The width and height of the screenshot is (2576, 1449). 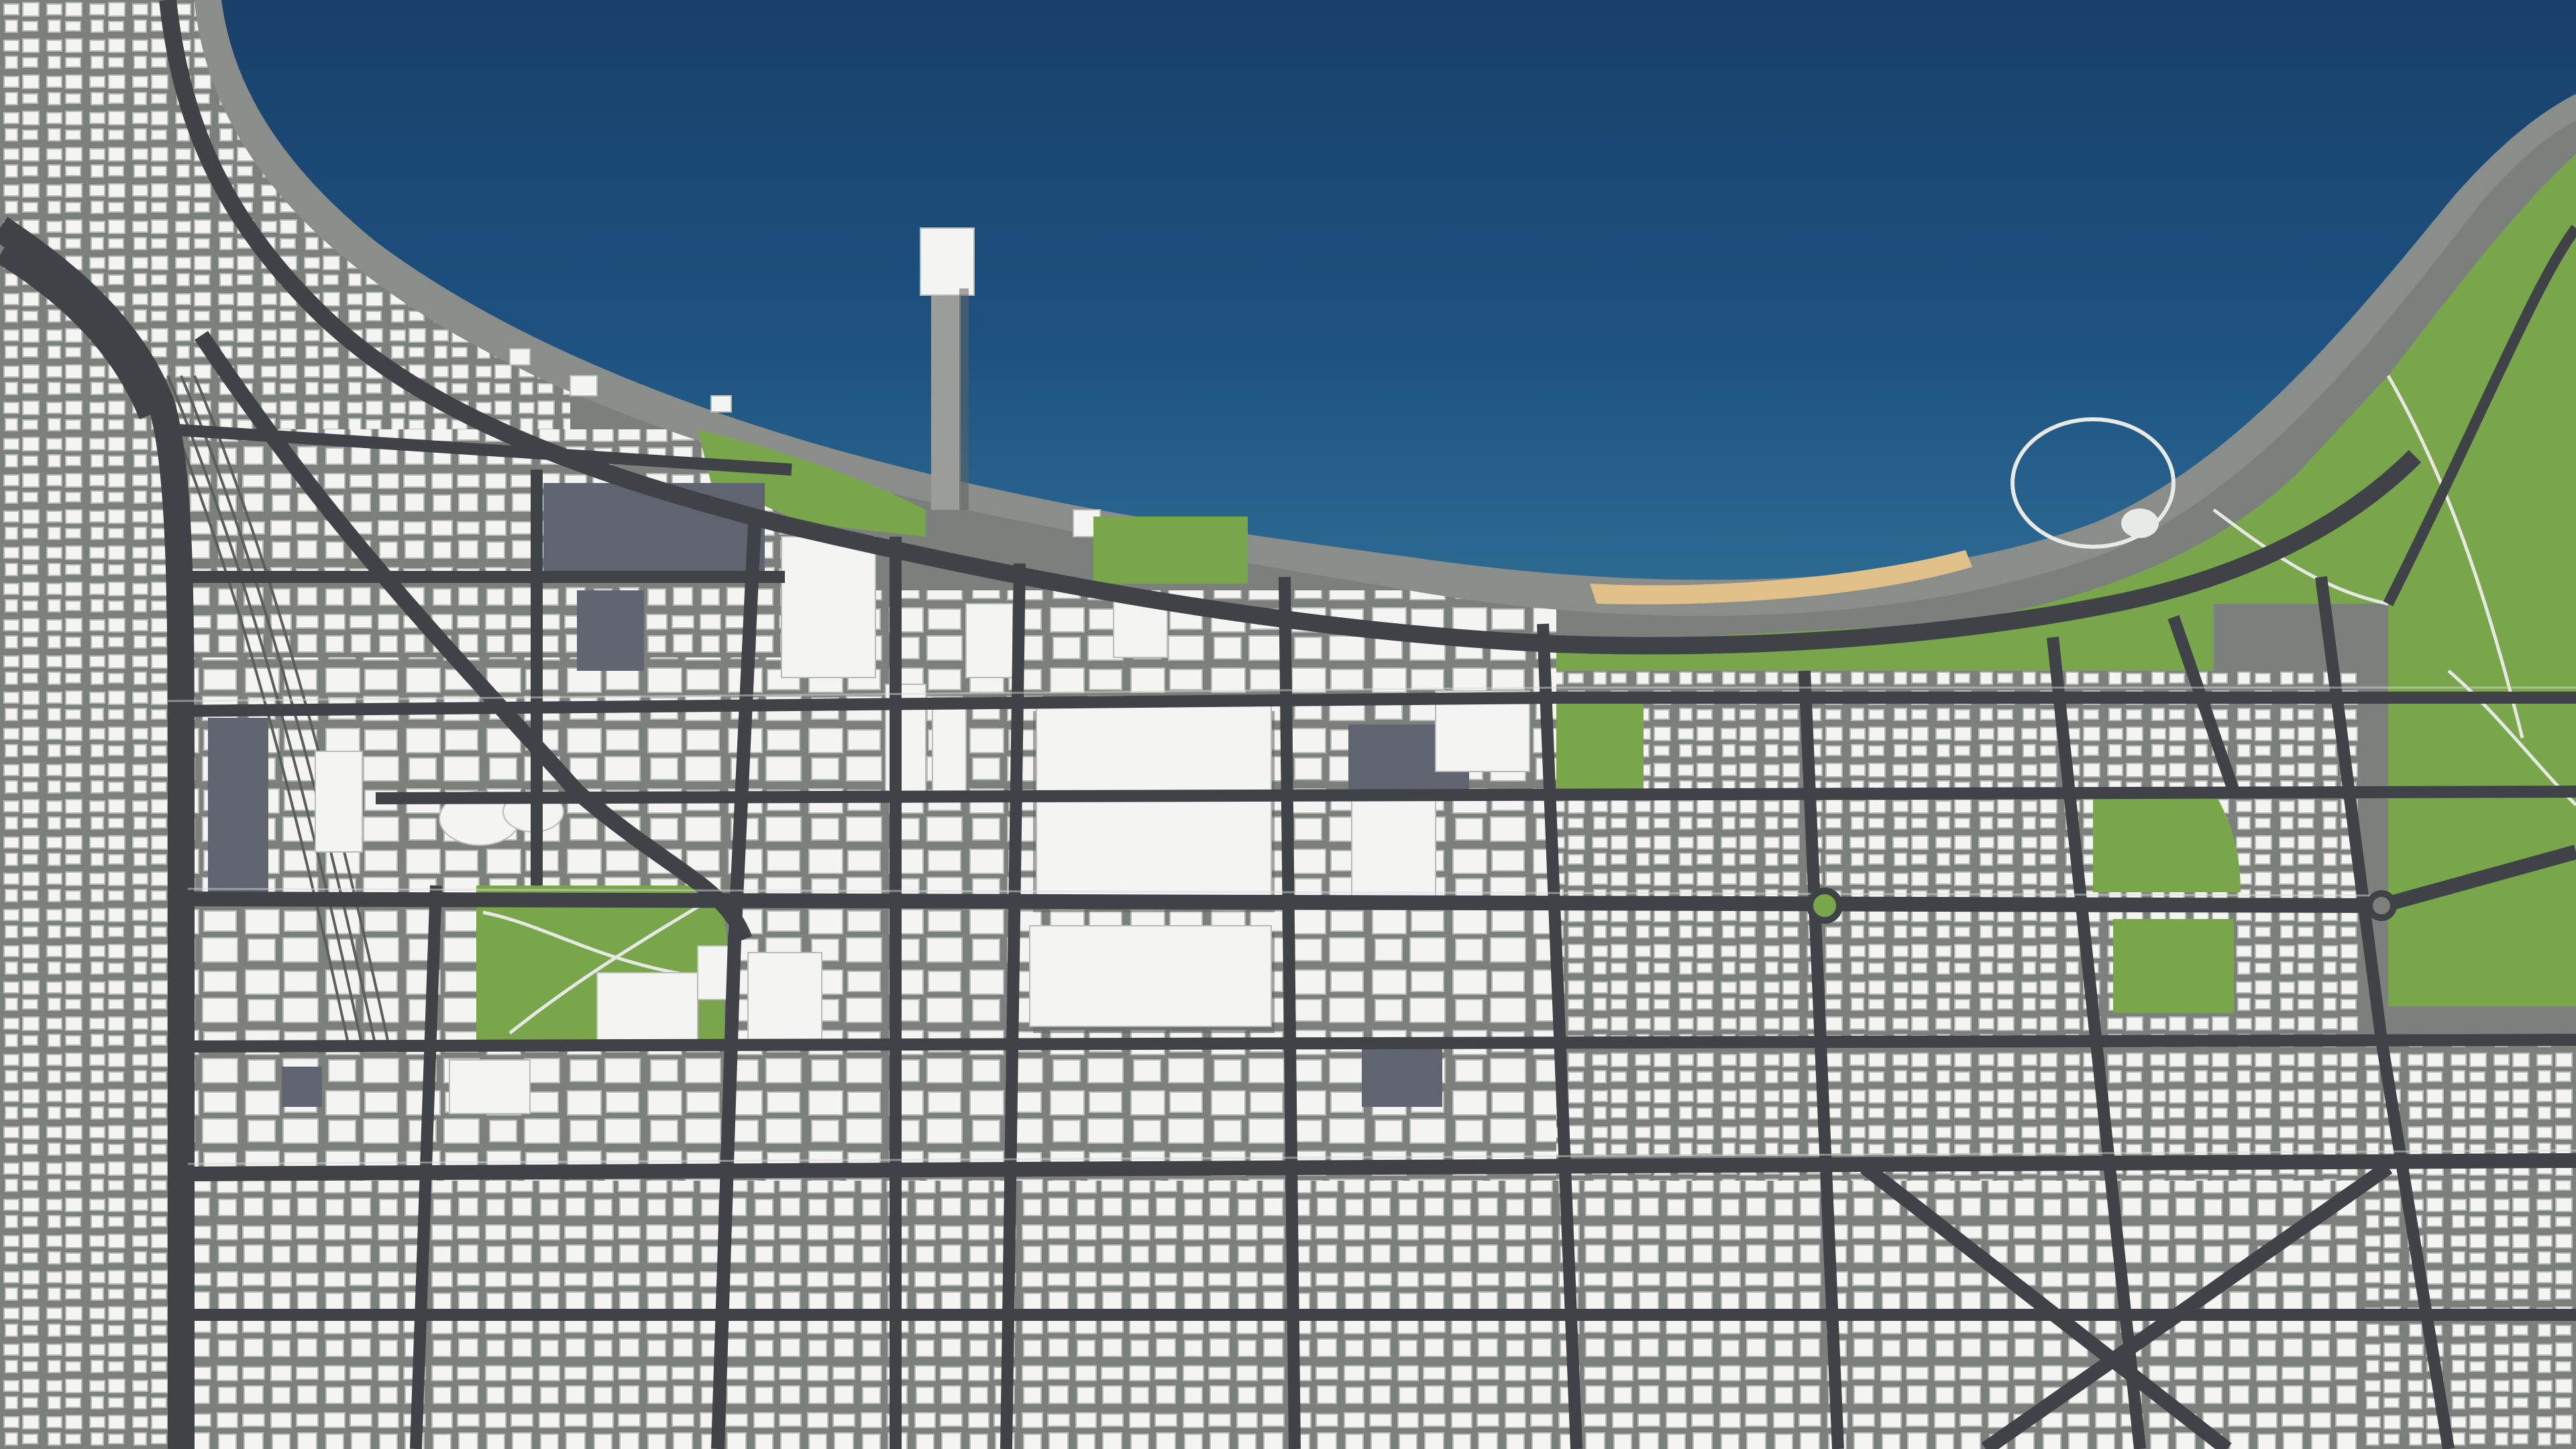 What do you see at coordinates (1170, 550) in the screenshot?
I see `pier-park` at bounding box center [1170, 550].